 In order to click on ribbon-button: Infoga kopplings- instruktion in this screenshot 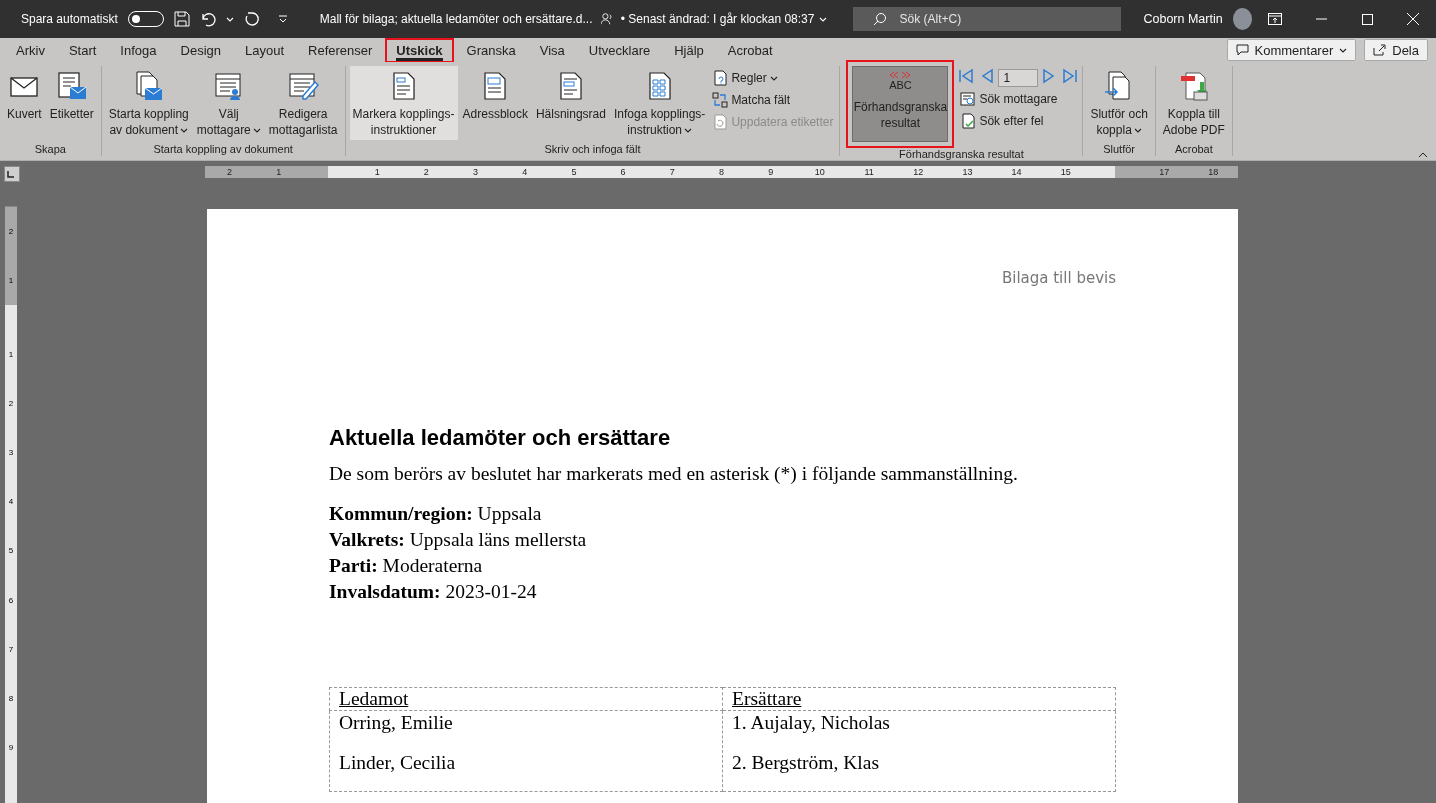, I will do `click(659, 103)`.